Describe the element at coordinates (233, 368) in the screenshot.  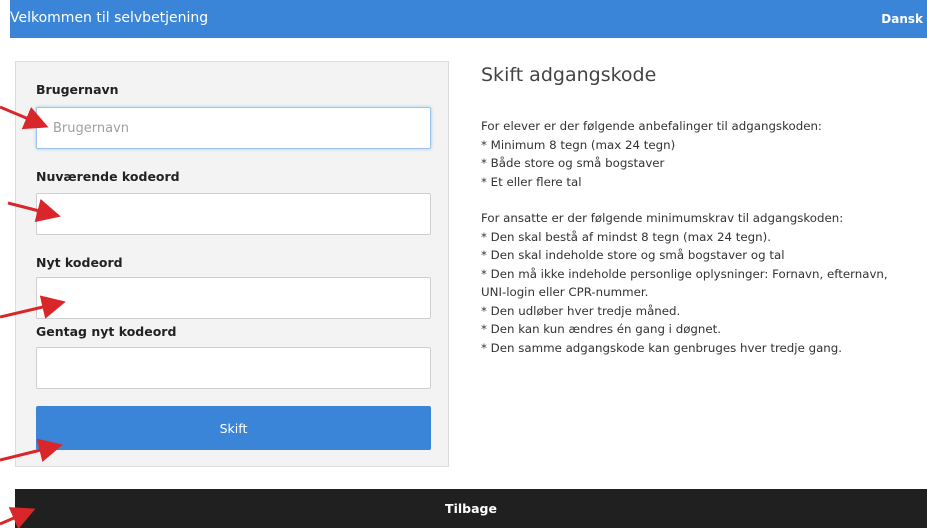
I see `repeat-password-input` at that location.